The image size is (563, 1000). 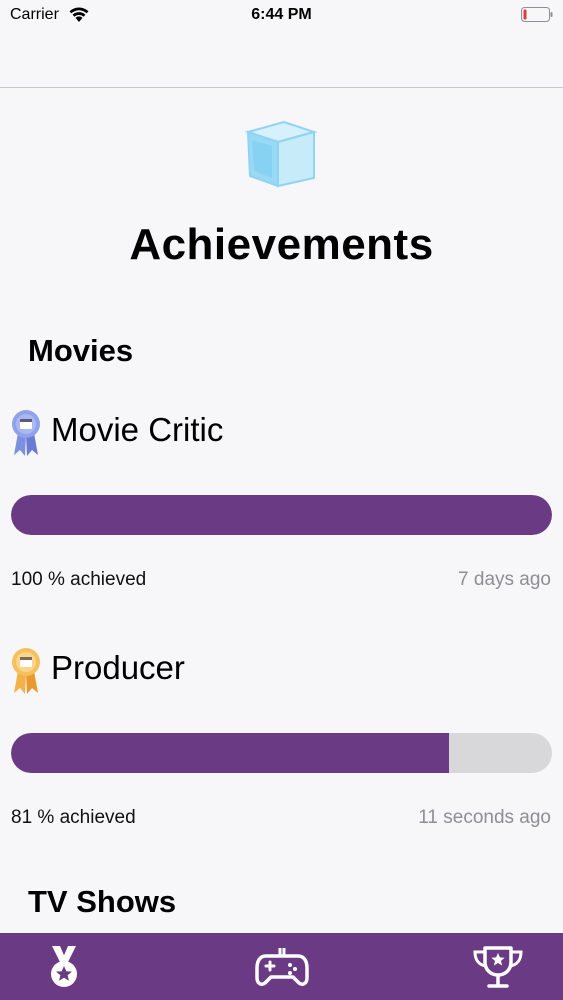 What do you see at coordinates (102, 901) in the screenshot?
I see `section-title-tv-shows: TV Shows` at bounding box center [102, 901].